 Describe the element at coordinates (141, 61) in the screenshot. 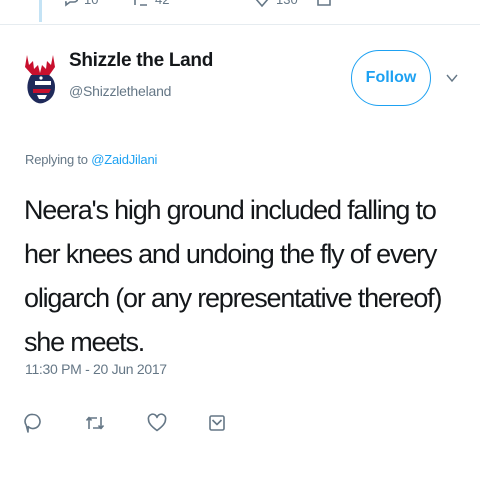

I see `author-display-name: Shizzle the Land` at that location.